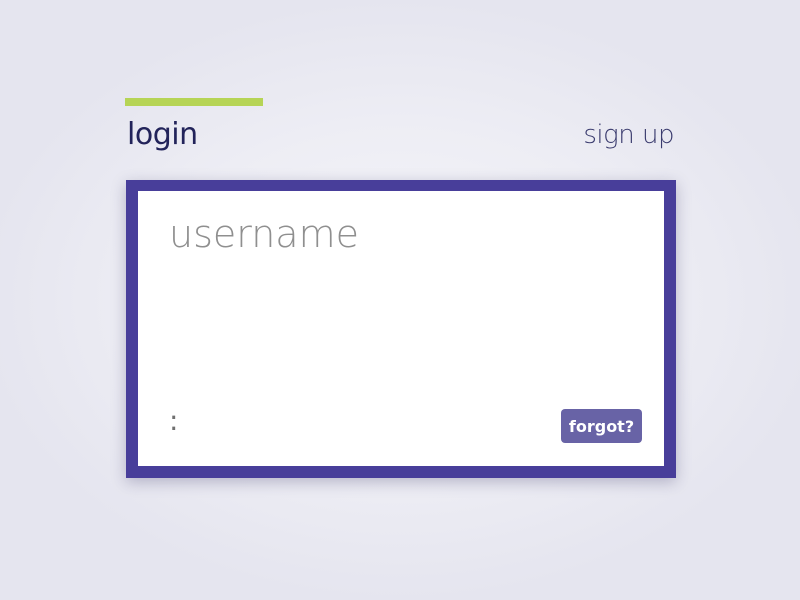  I want to click on tab-signup: sign up, so click(628, 135).